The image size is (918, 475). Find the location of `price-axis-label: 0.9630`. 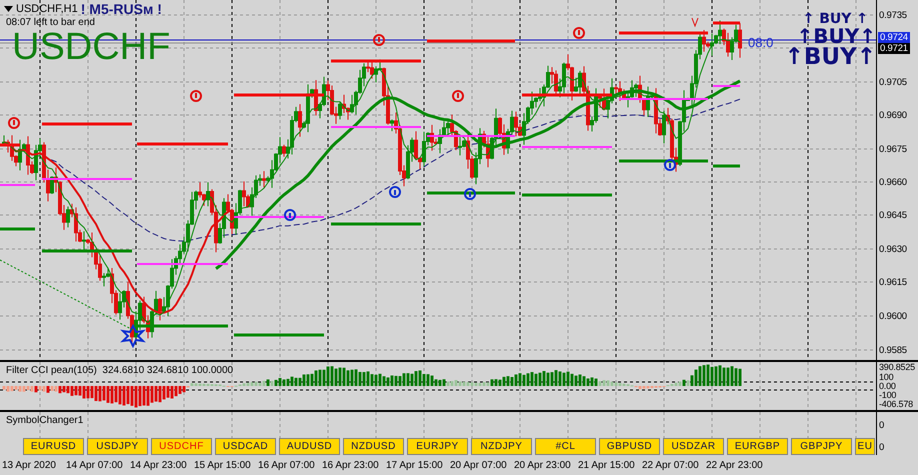

price-axis-label: 0.9630 is located at coordinates (893, 249).